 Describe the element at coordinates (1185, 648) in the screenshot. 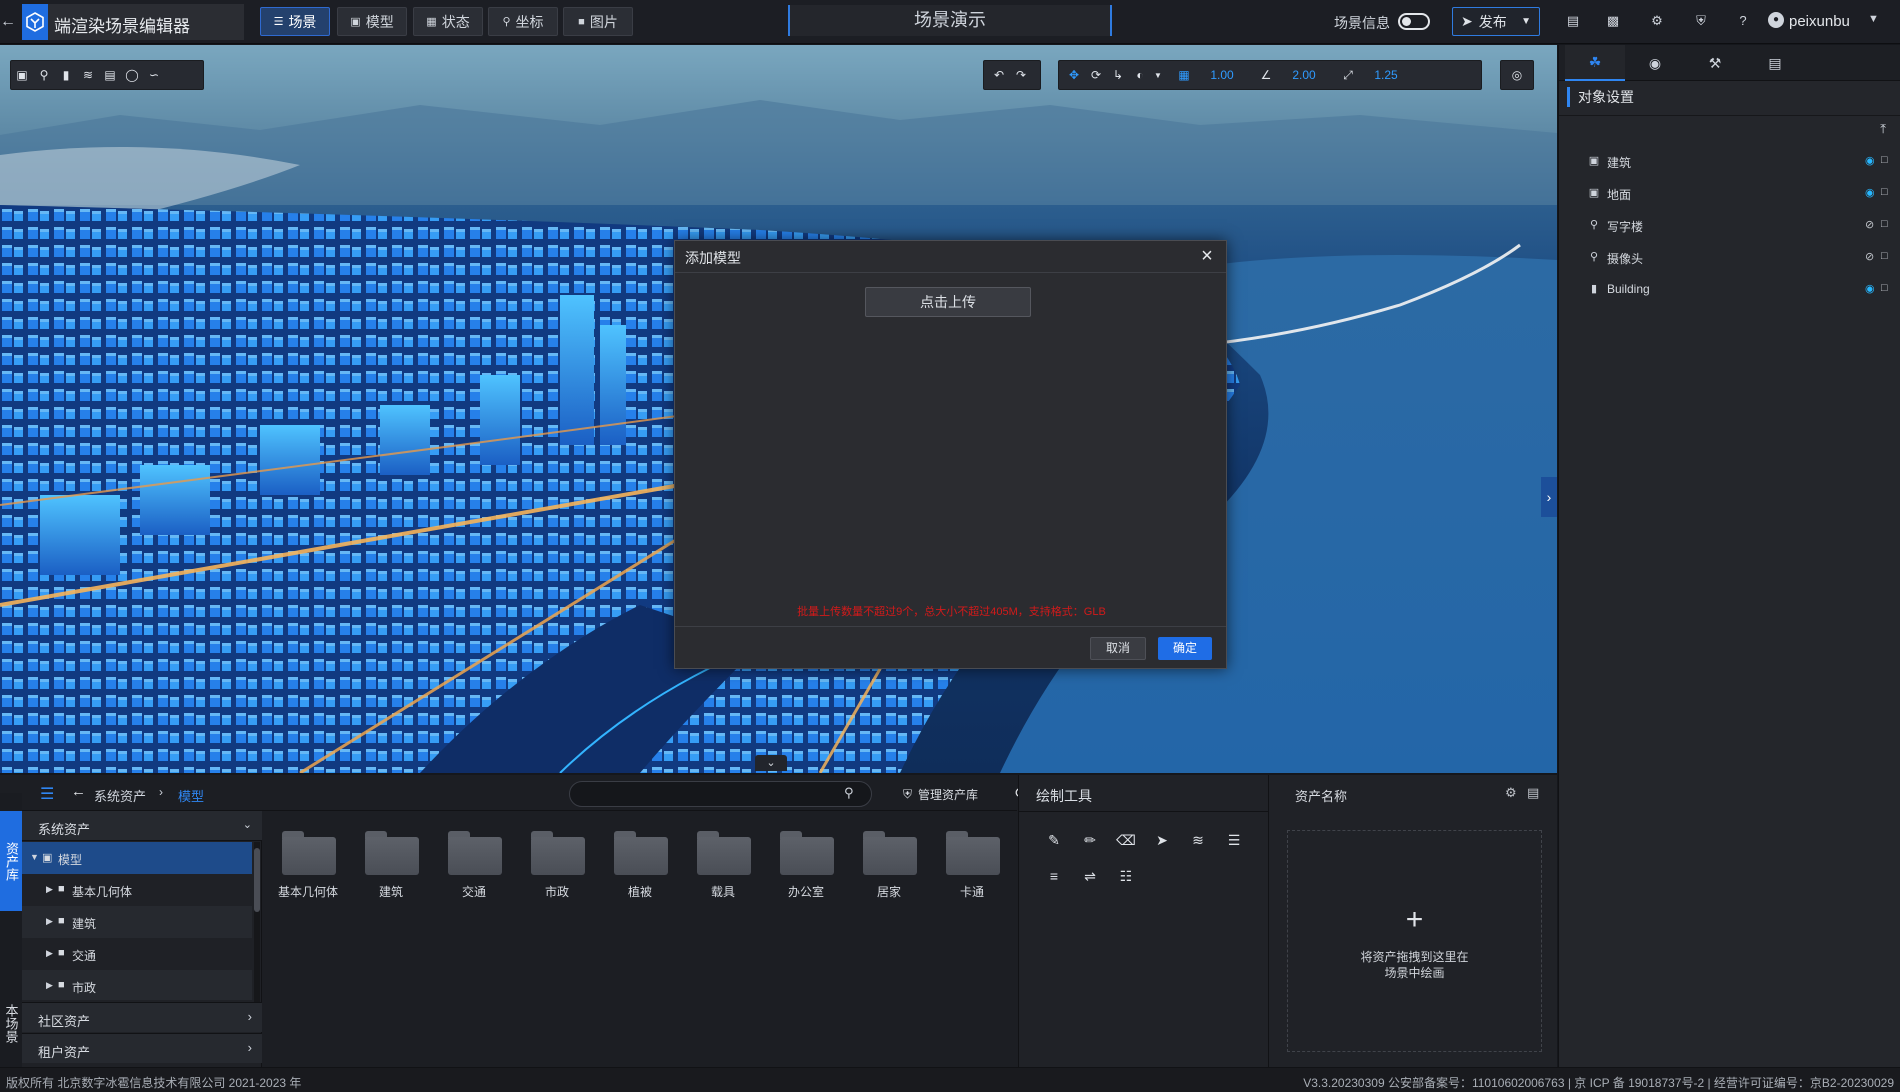

I see `confirm-button: 确定` at that location.